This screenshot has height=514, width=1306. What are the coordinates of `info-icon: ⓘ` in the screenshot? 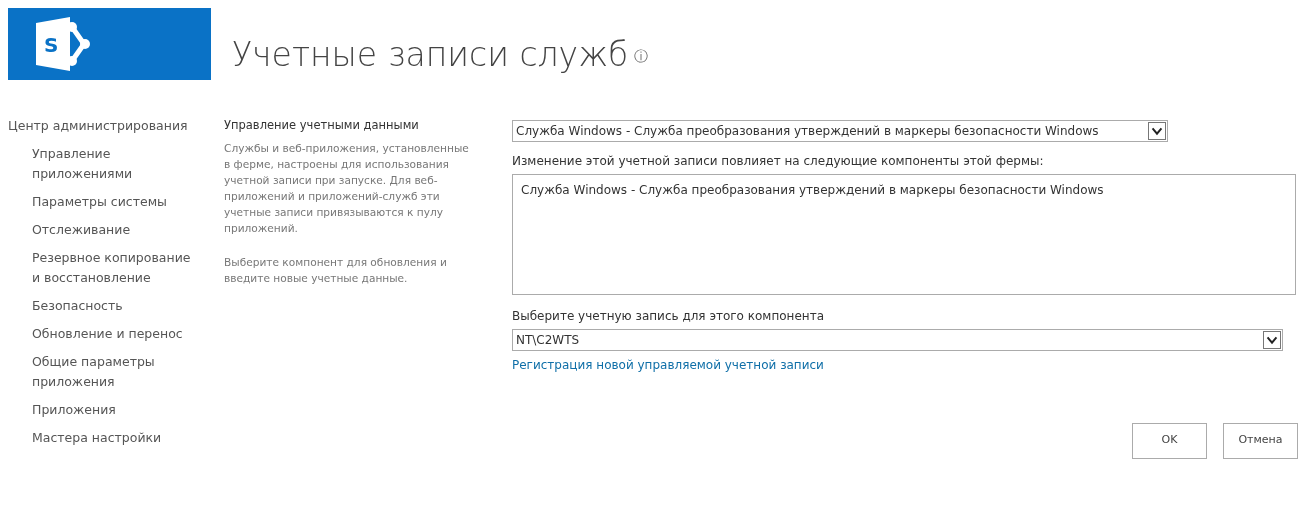 It's located at (641, 56).